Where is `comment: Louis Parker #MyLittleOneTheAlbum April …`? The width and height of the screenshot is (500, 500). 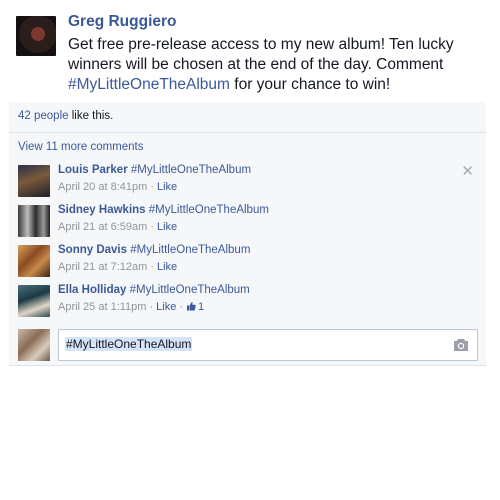 comment: Louis Parker #MyLittleOneTheAlbum April … is located at coordinates (248, 181).